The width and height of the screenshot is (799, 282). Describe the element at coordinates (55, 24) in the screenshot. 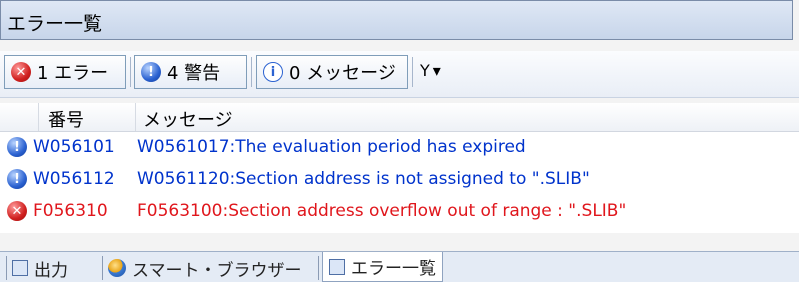

I see `panel-title: エラー一覧` at that location.